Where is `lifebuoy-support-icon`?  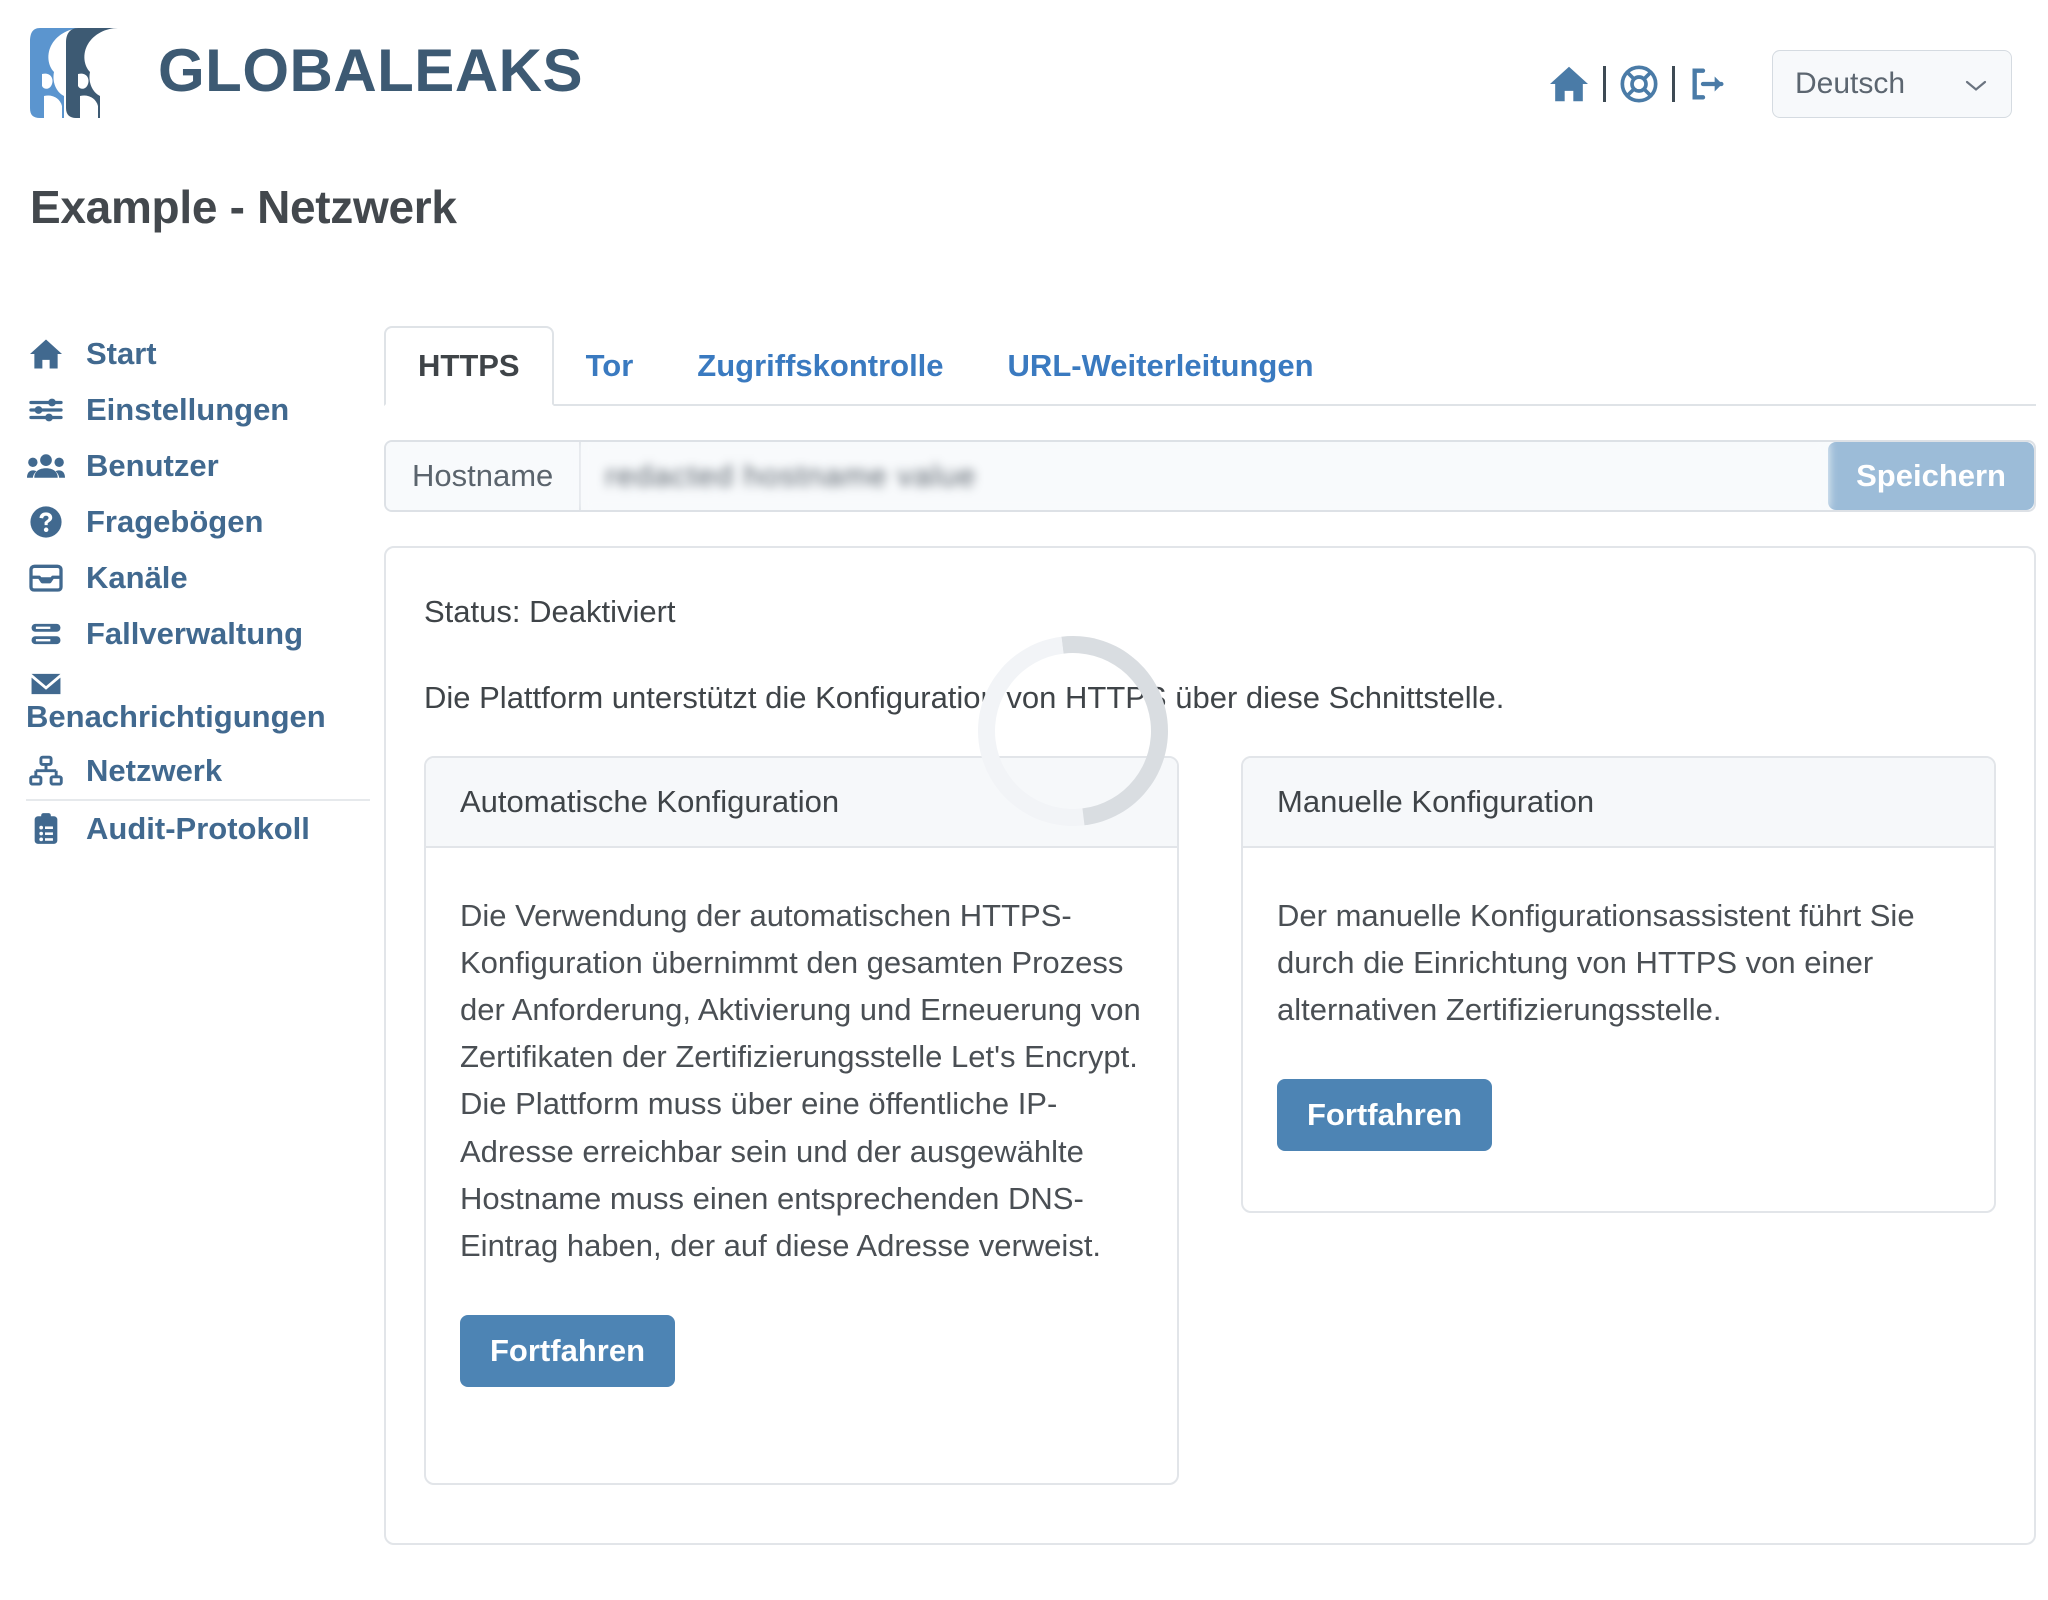 lifebuoy-support-icon is located at coordinates (1639, 84).